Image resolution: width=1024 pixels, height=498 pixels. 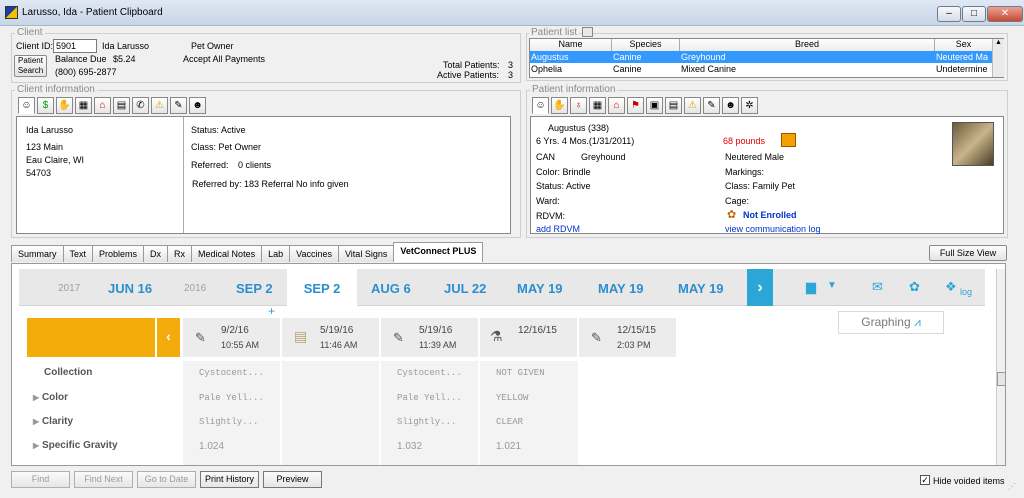 What do you see at coordinates (730, 105) in the screenshot?
I see `person-icon: ☻` at bounding box center [730, 105].